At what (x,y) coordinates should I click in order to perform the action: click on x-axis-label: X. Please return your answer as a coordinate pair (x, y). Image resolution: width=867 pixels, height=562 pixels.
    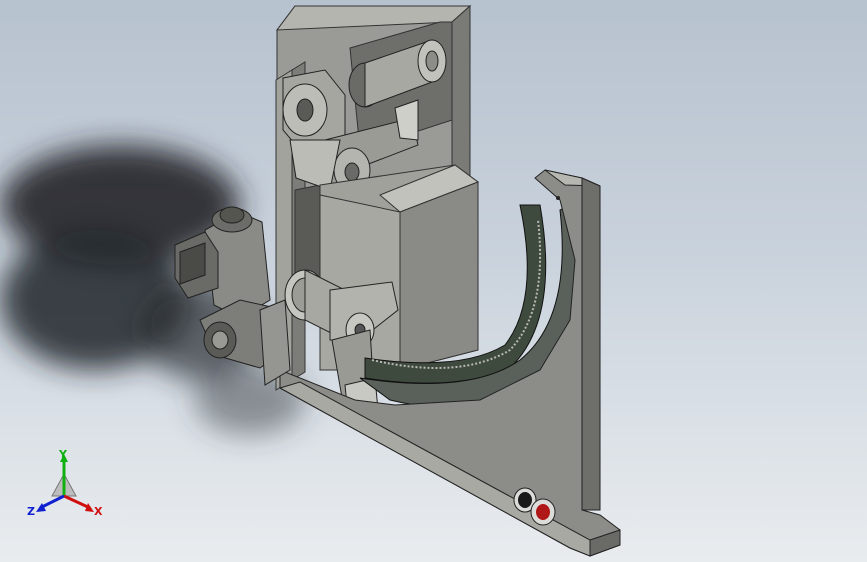
    Looking at the image, I should click on (98, 511).